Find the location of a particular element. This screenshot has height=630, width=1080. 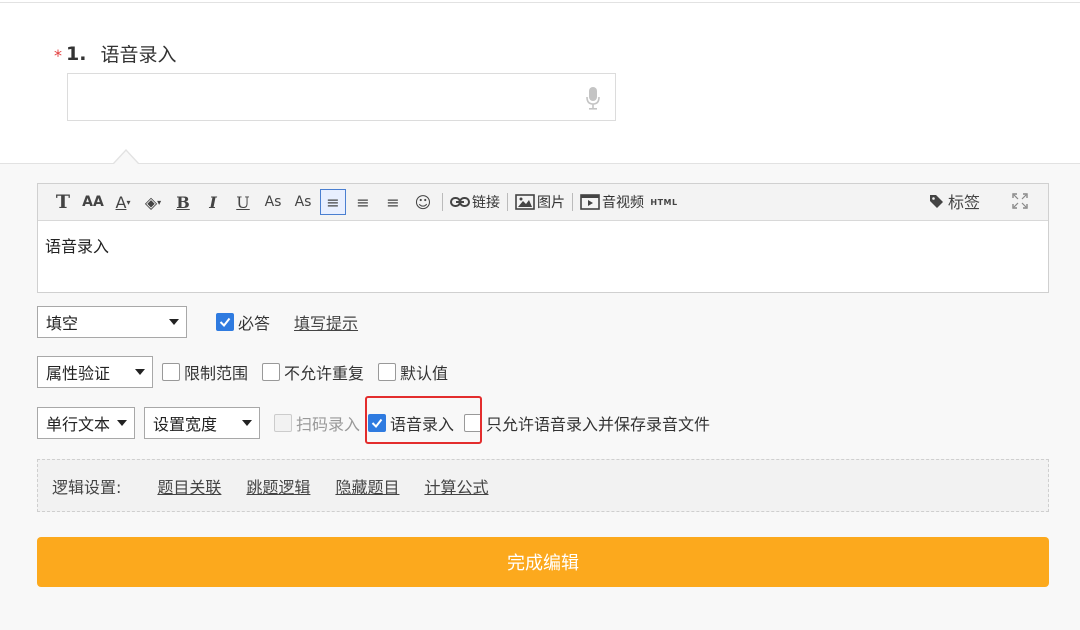

align-center-button: ≡ is located at coordinates (363, 202).